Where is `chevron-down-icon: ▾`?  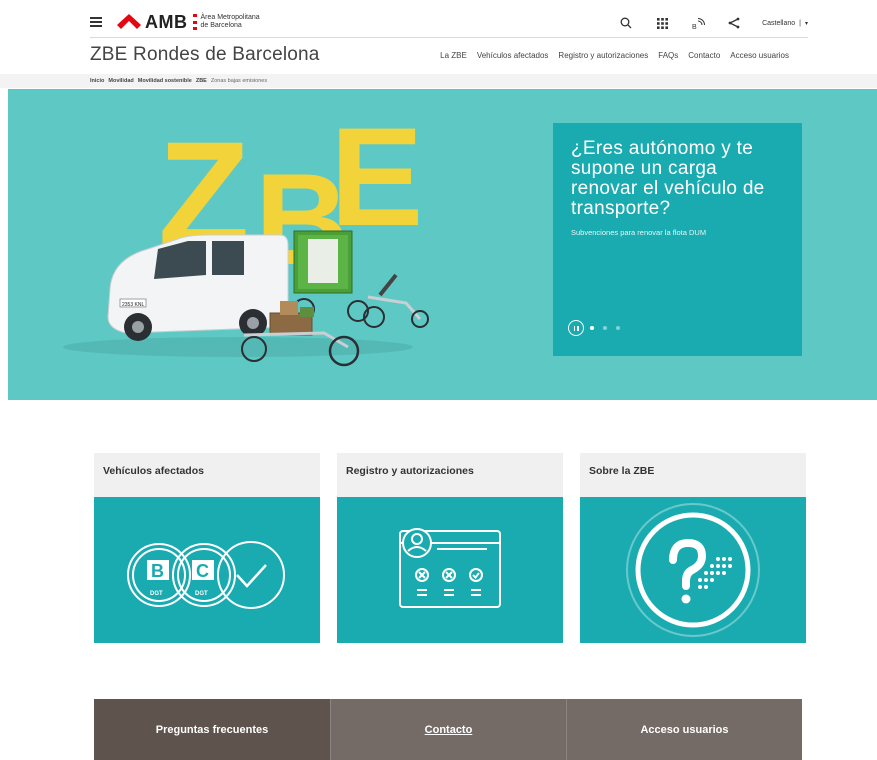 chevron-down-icon: ▾ is located at coordinates (806, 23).